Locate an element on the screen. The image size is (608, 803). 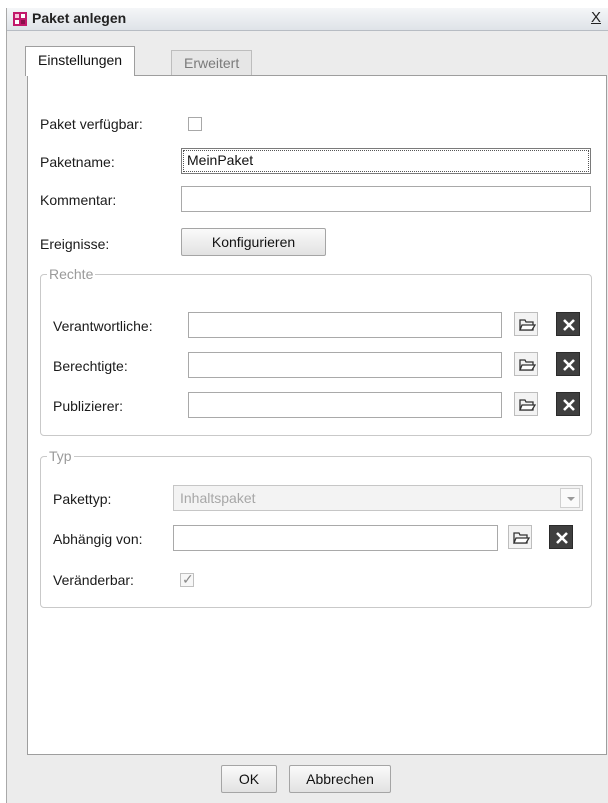
tab-erweitert: Erweitert is located at coordinates (212, 63).